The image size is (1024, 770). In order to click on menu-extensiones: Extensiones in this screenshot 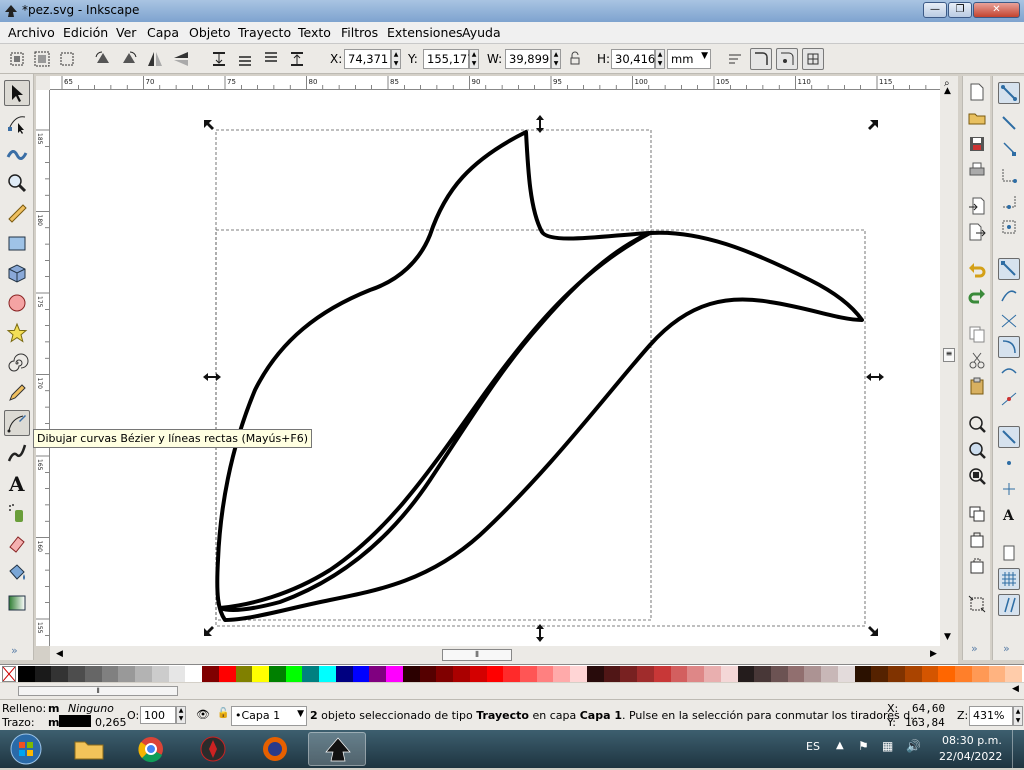, I will do `click(425, 32)`.